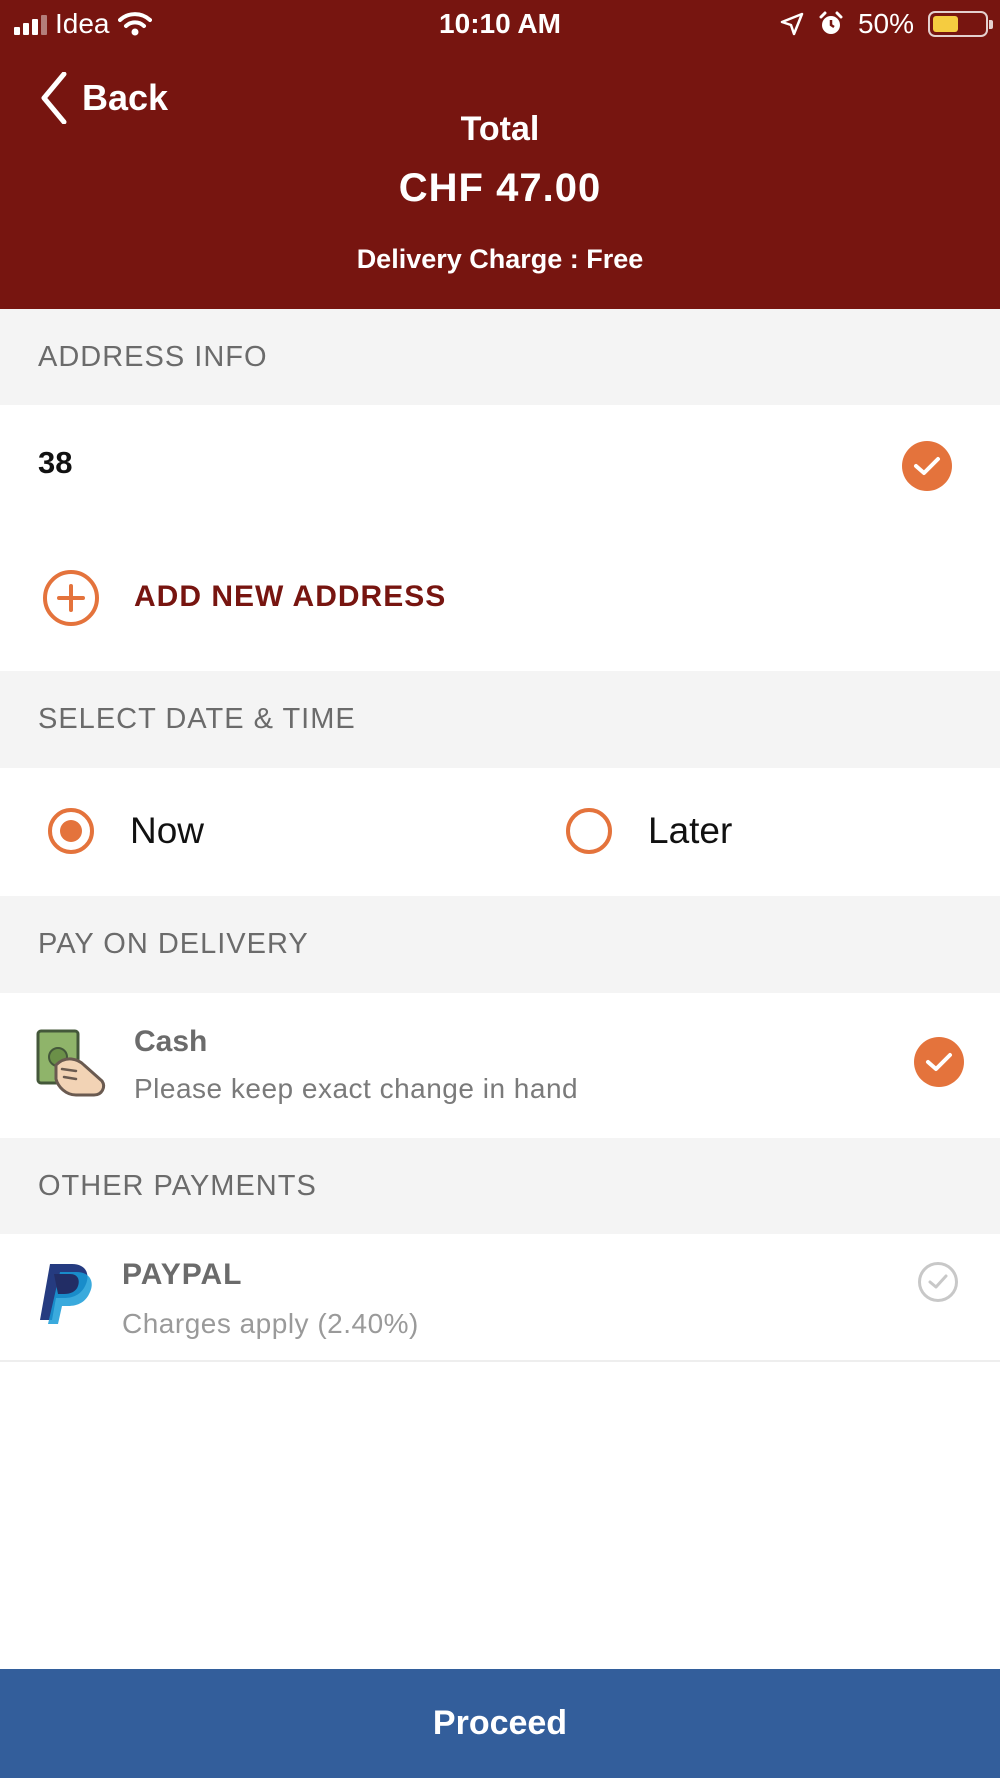  I want to click on paypal-logo-icon, so click(66, 1294).